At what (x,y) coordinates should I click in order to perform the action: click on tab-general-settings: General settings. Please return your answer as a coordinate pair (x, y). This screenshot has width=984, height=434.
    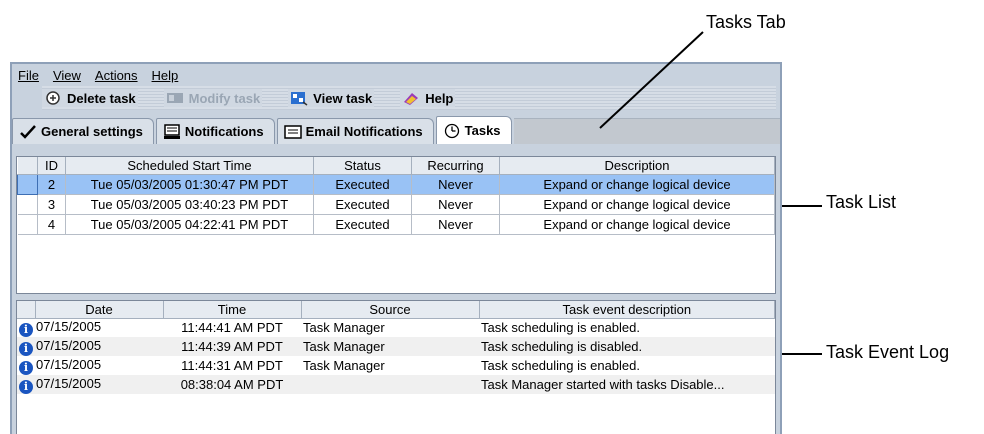
    Looking at the image, I should click on (83, 131).